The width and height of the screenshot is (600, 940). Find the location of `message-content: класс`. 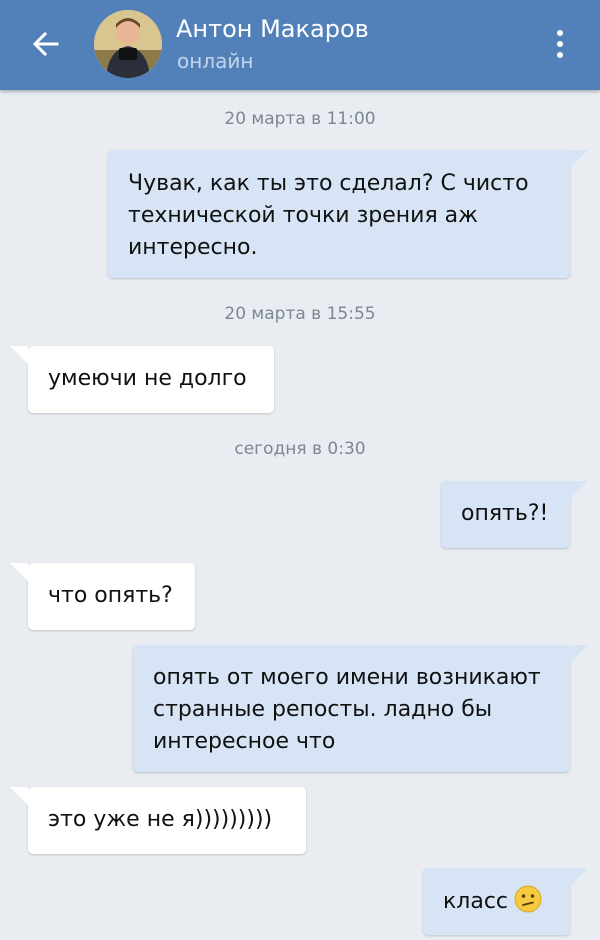

message-content: класс is located at coordinates (506, 901).